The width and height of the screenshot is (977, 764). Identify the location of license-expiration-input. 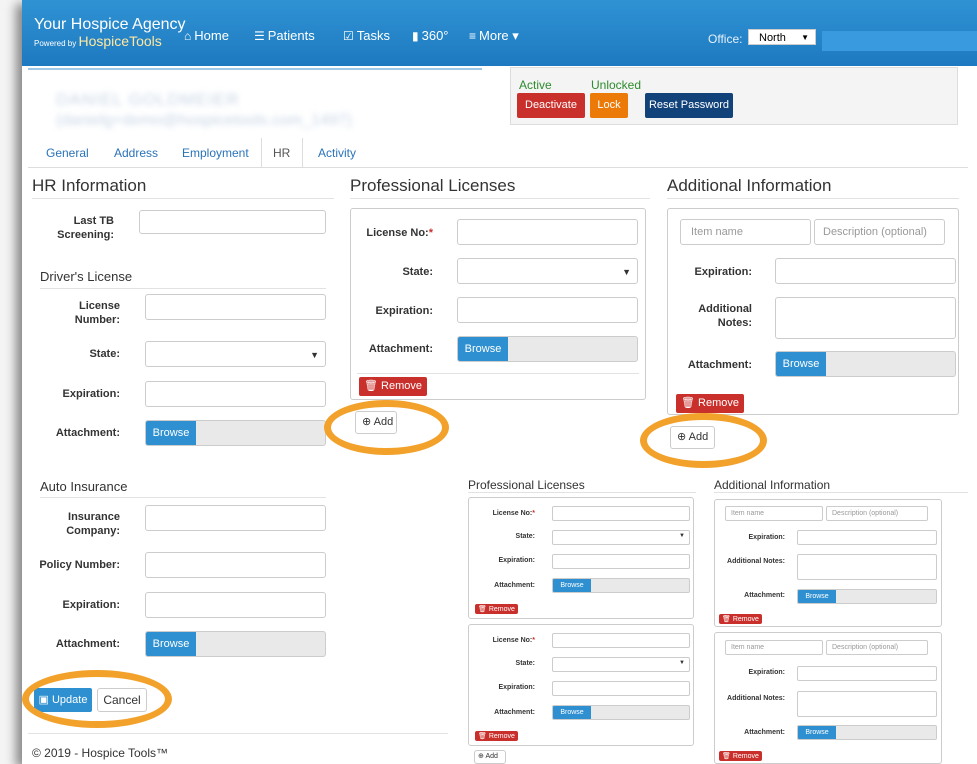
(547, 310).